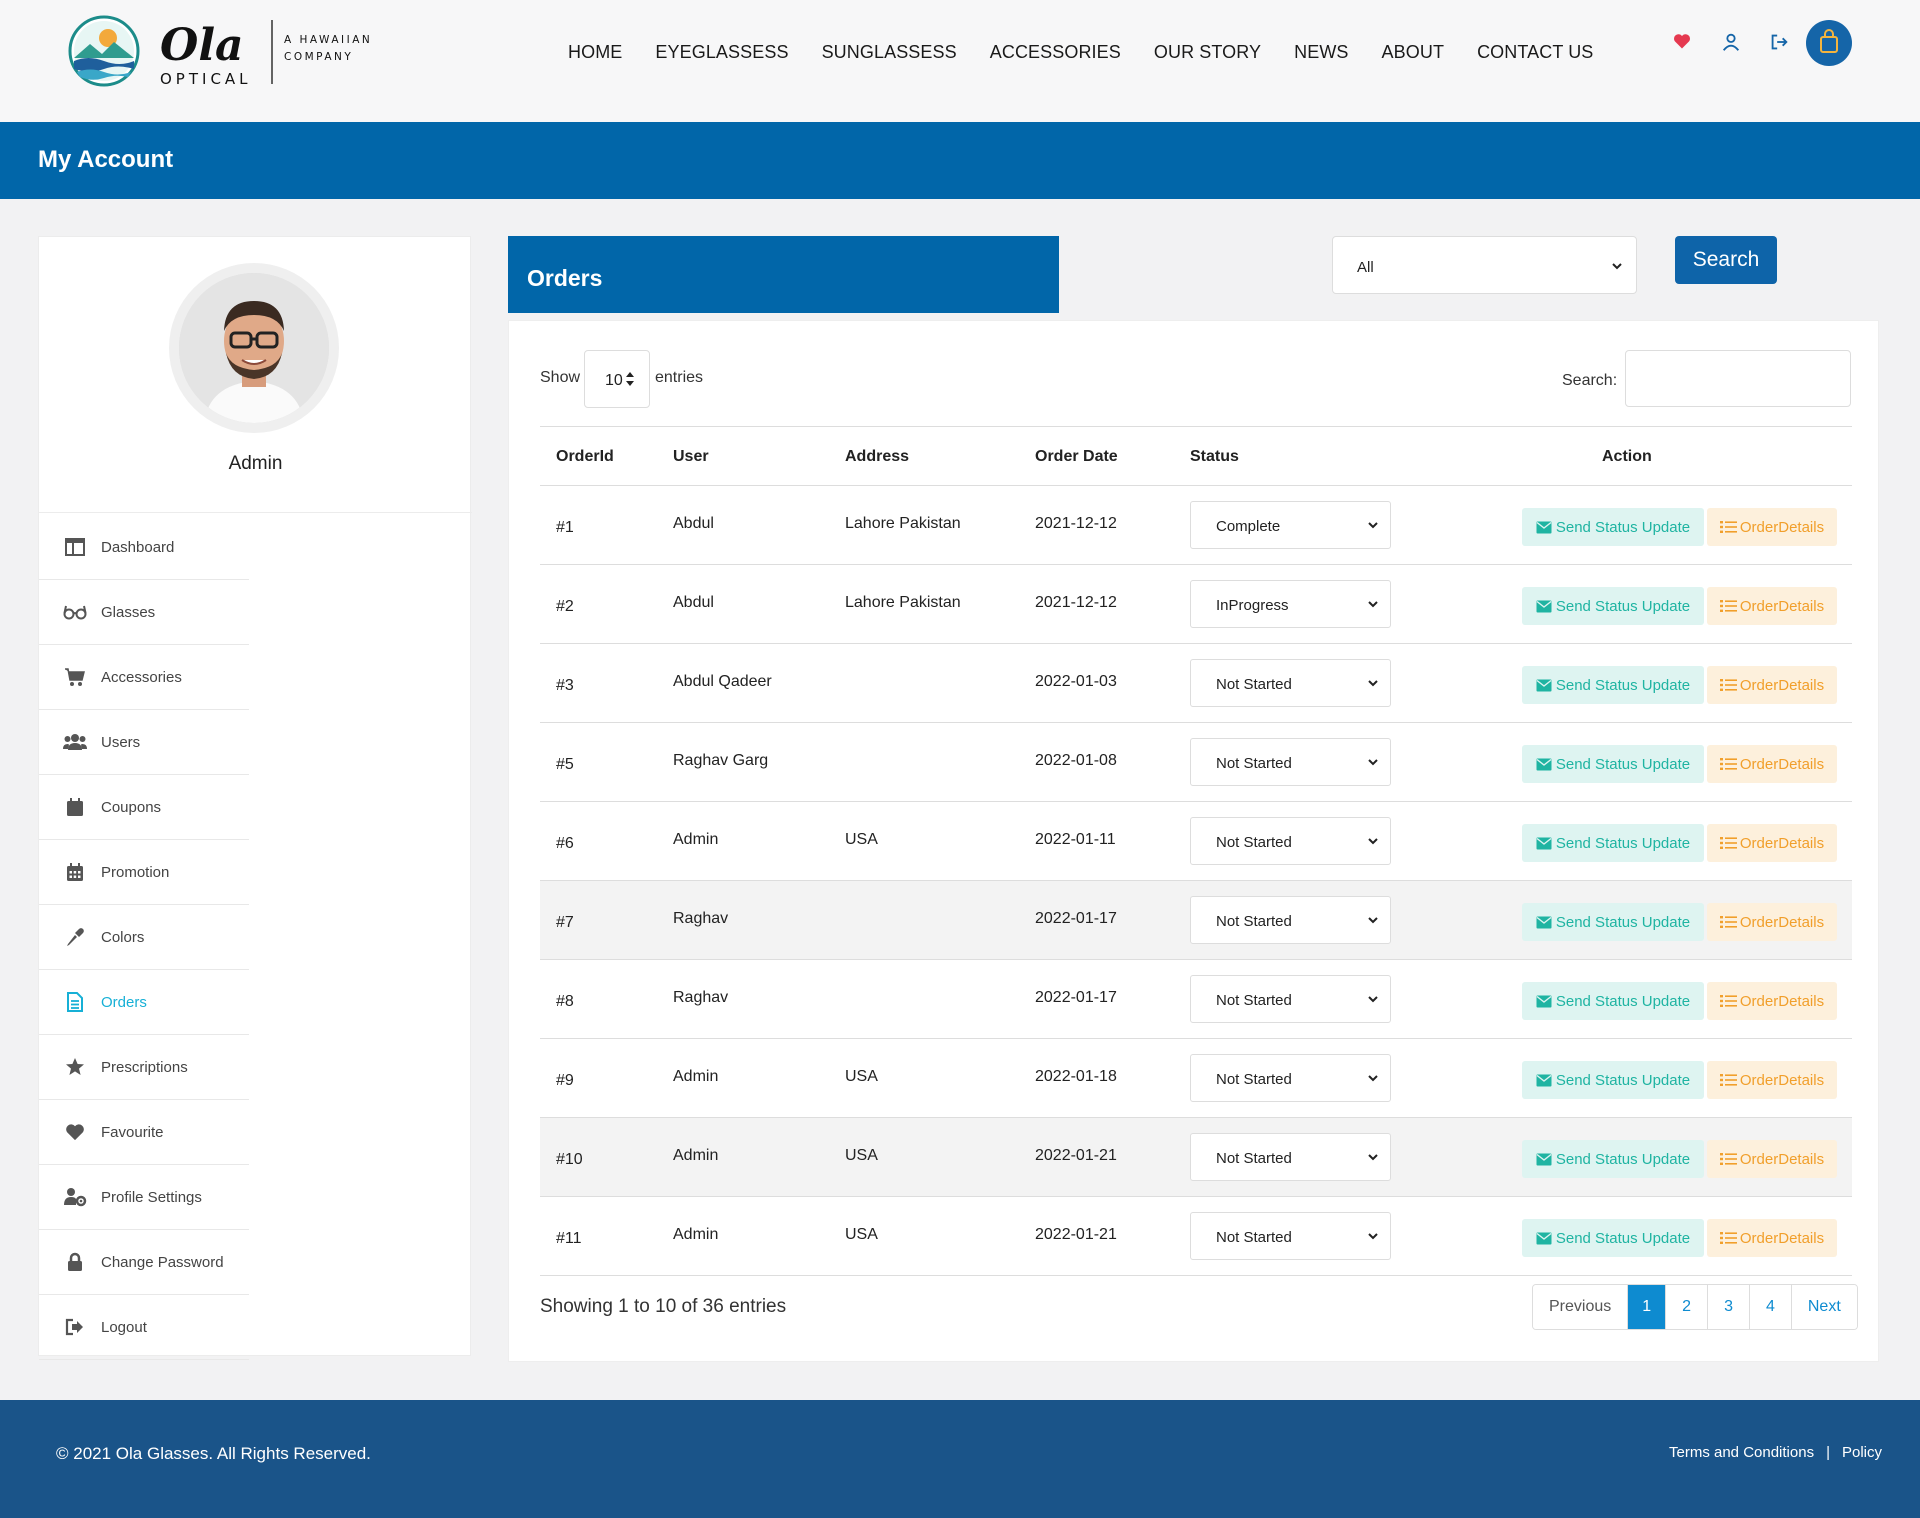 Image resolution: width=1920 pixels, height=1518 pixels. I want to click on nav-news: NEWS, so click(1321, 52).